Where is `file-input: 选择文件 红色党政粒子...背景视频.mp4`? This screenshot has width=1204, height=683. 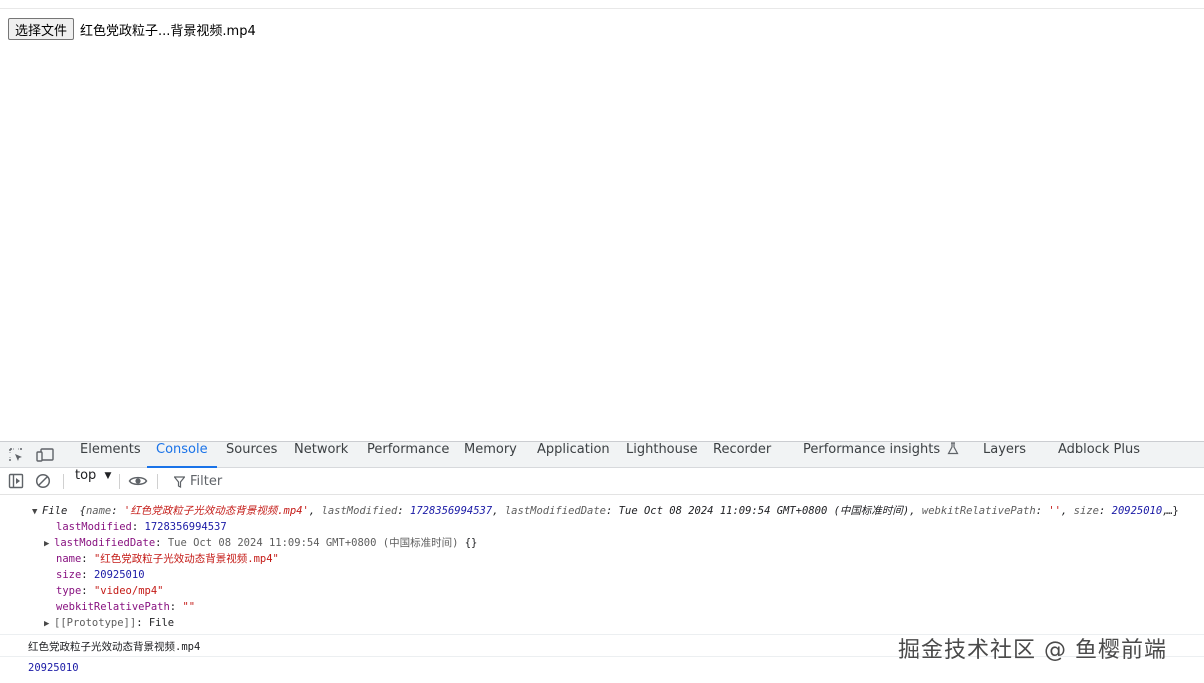 file-input: 选择文件 红色党政粒子...背景视频.mp4 is located at coordinates (132, 29).